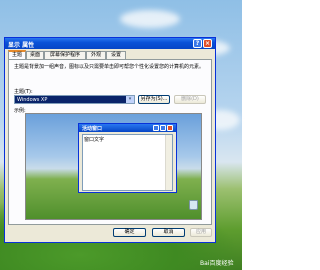 This screenshot has width=320, height=270. Describe the element at coordinates (168, 162) in the screenshot. I see `preview-scrollbar` at that location.